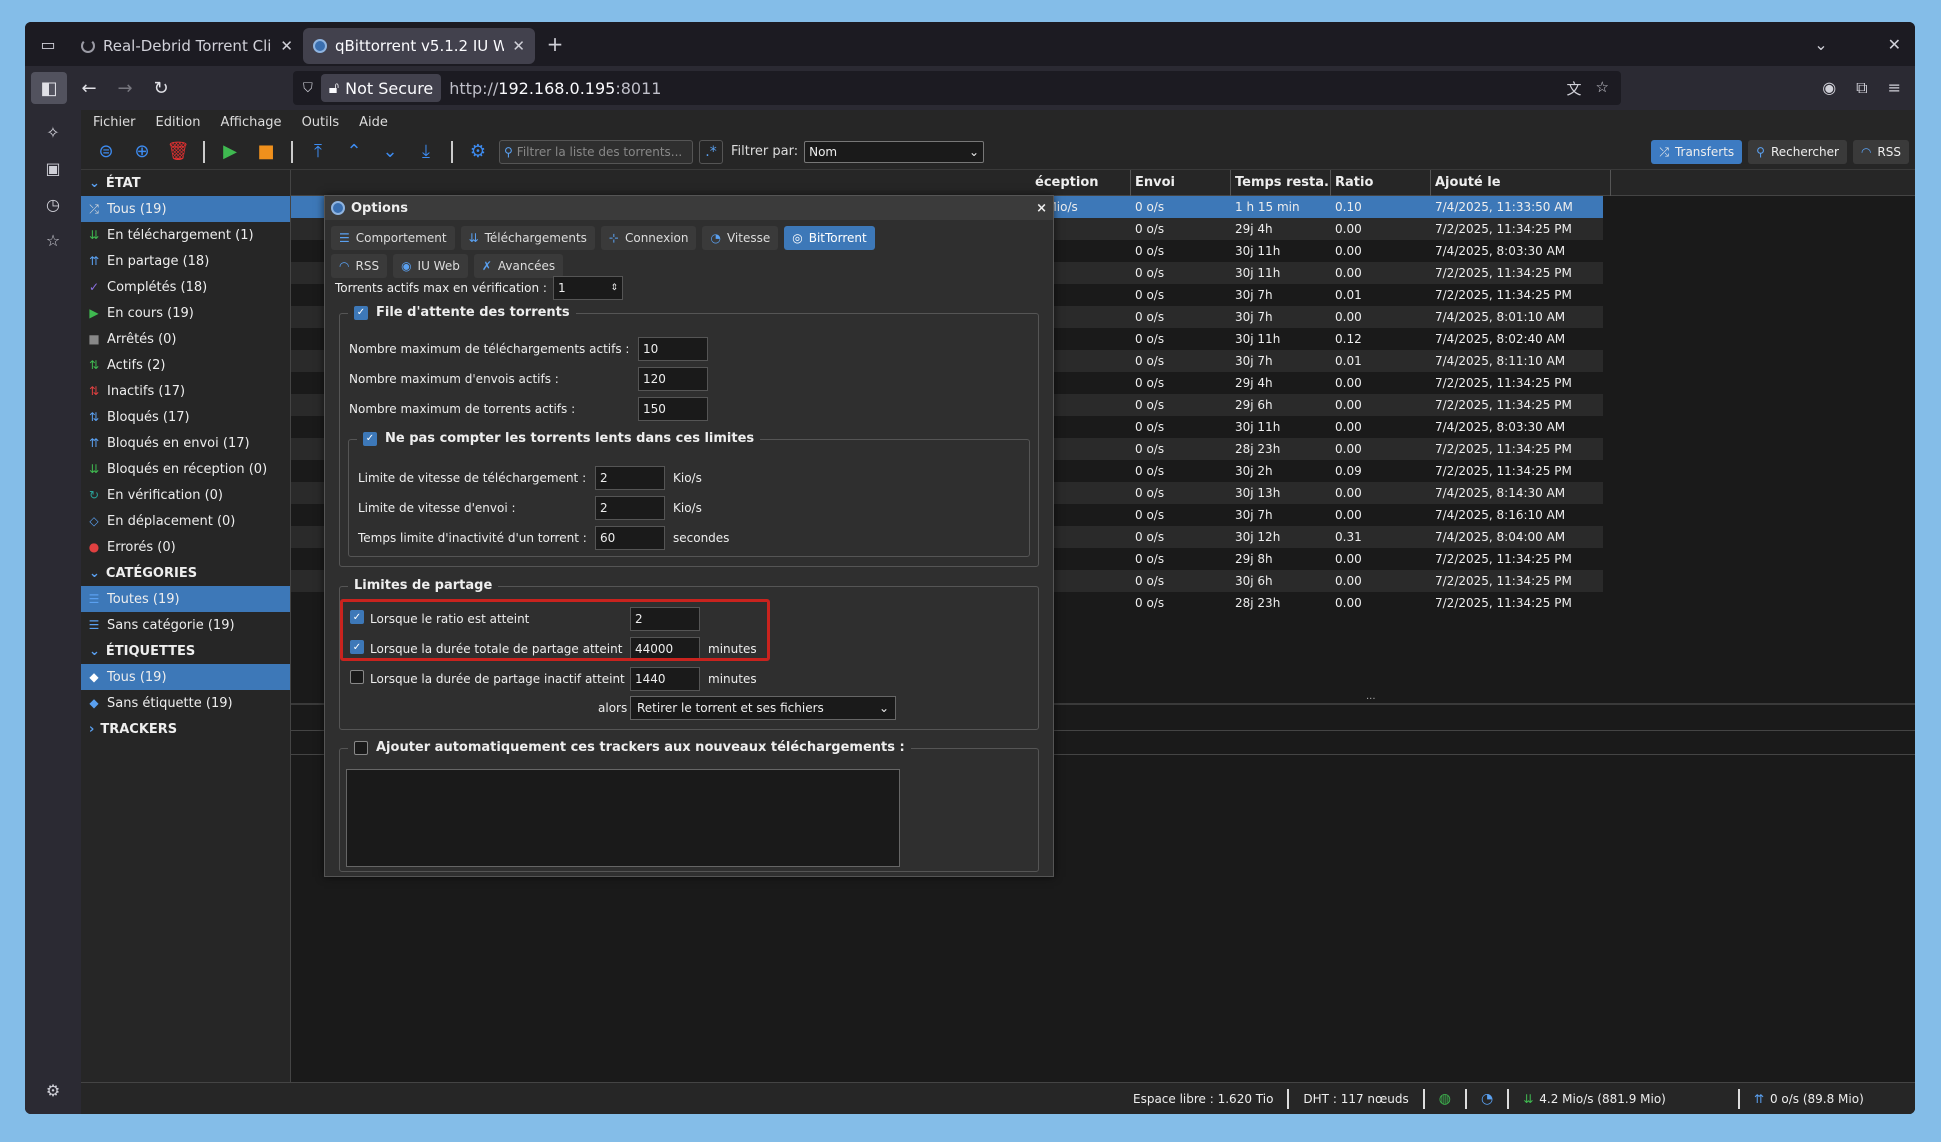  What do you see at coordinates (178, 122) in the screenshot?
I see `menu-edition: Edition` at bounding box center [178, 122].